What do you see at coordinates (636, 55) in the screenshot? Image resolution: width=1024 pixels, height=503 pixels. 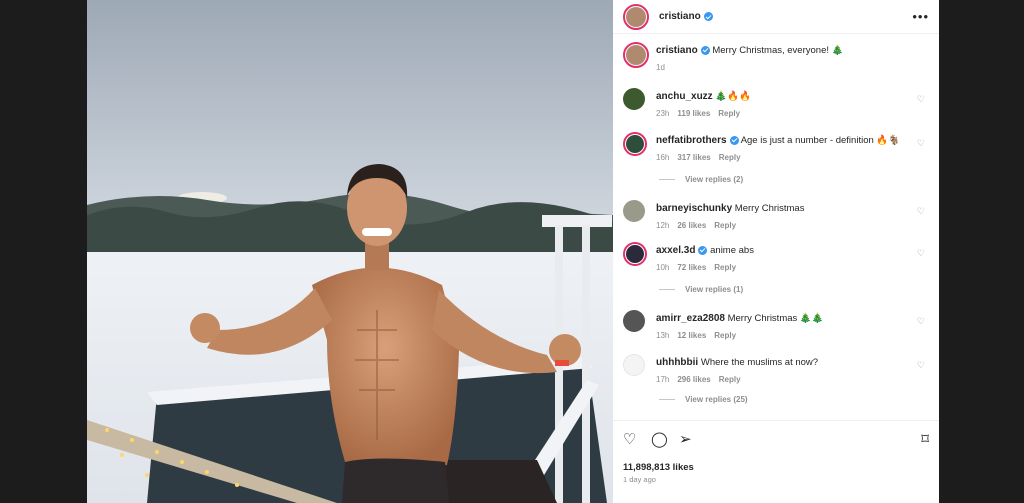 I see `caption-avatar` at bounding box center [636, 55].